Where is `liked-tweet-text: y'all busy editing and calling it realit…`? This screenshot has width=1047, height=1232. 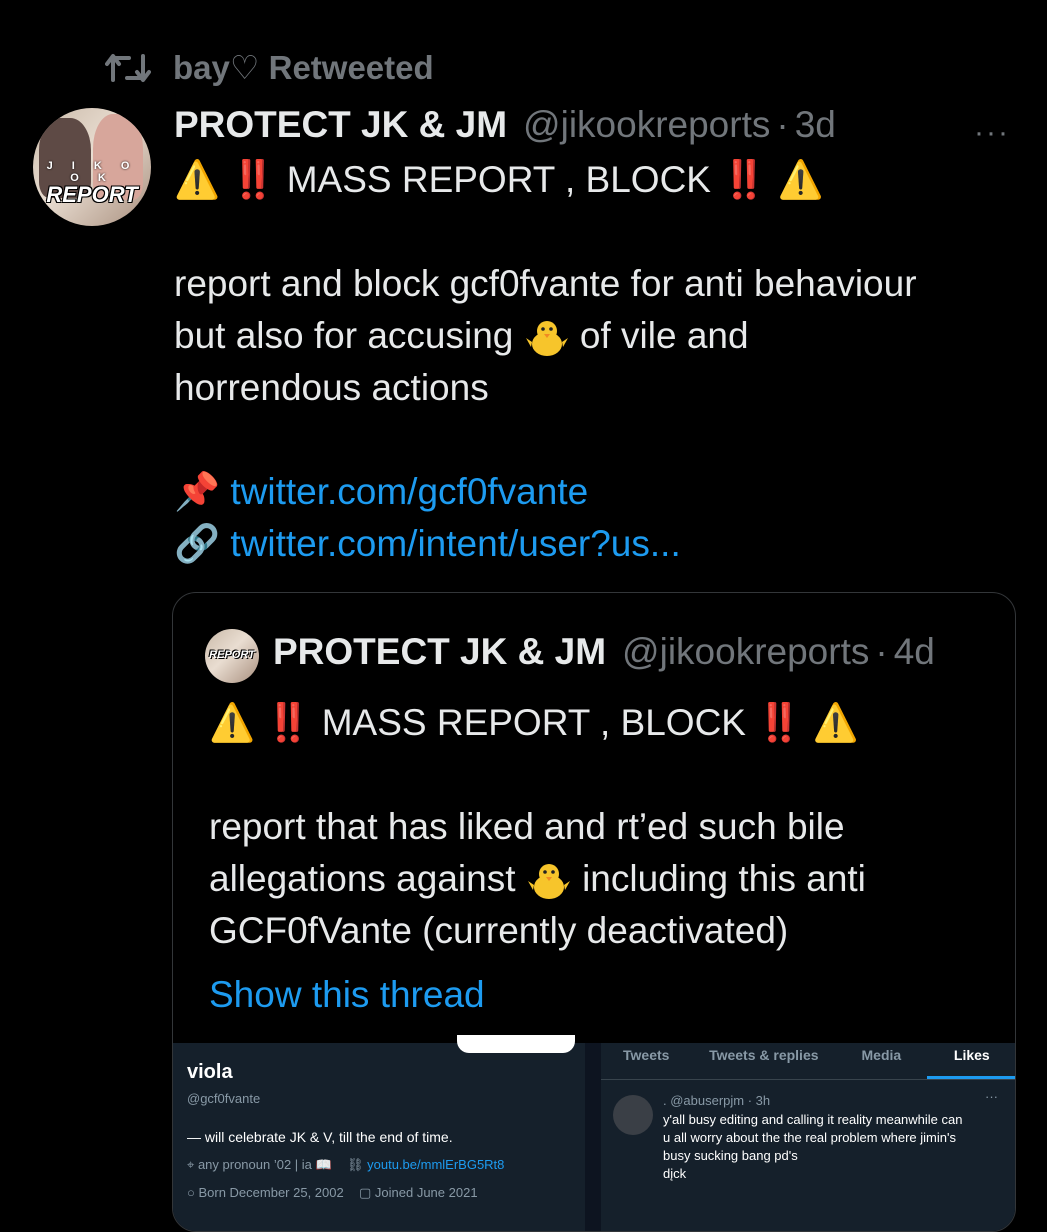 liked-tweet-text: y'all busy editing and calling it realit… is located at coordinates (838, 1147).